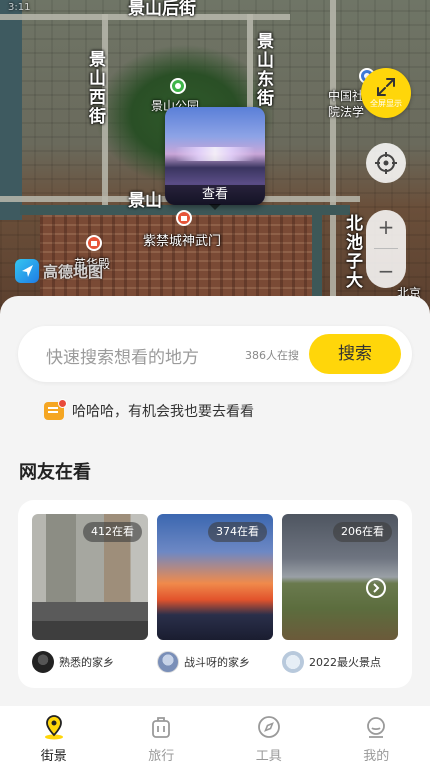 The image size is (430, 766). I want to click on section-title: 网友在看, so click(55, 472).